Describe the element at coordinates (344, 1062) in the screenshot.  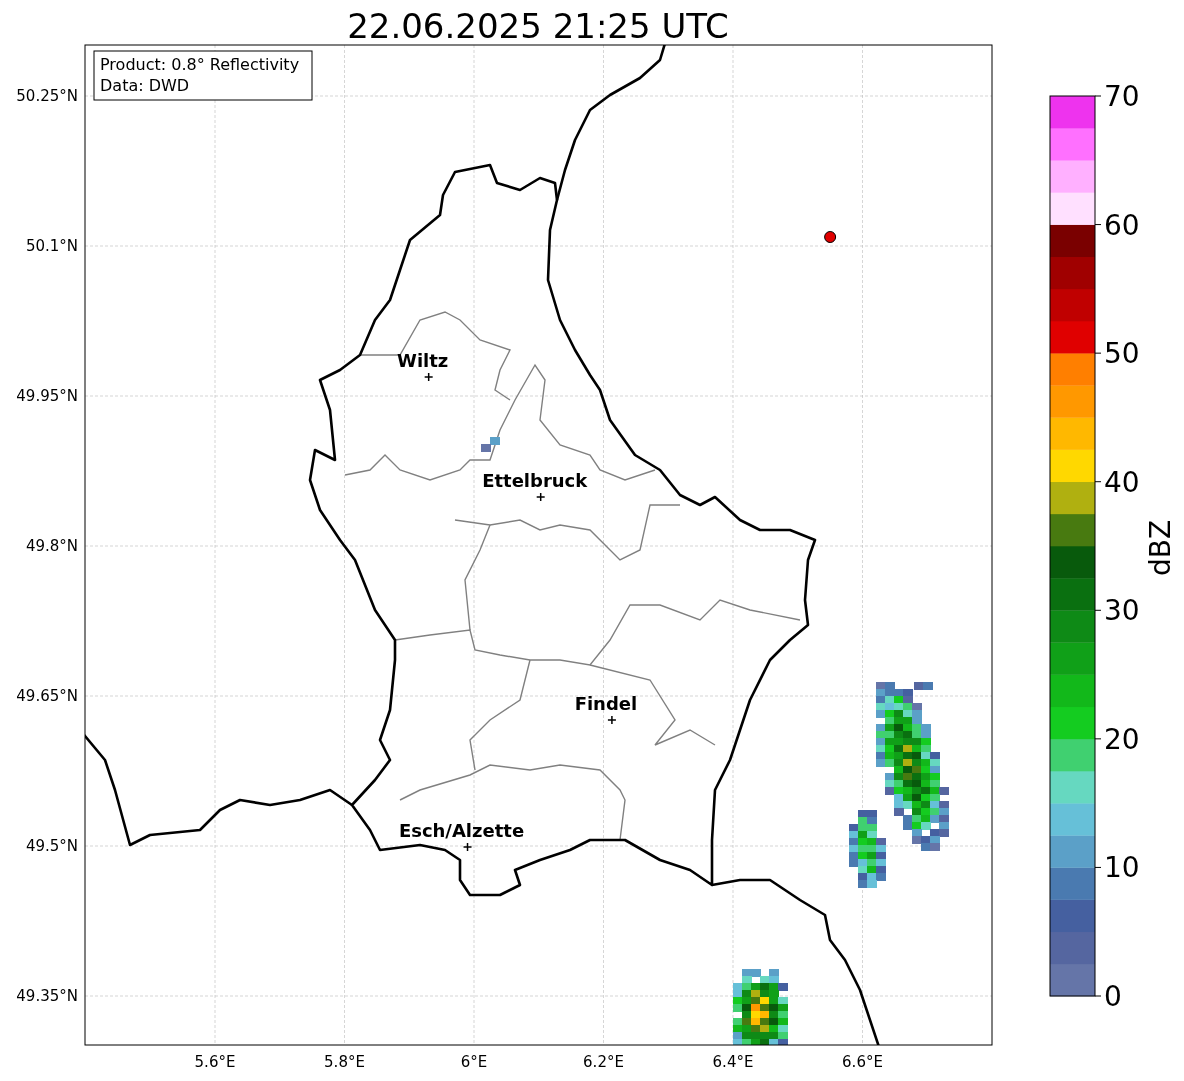
I see `axis-tick-label: 5.8°E` at that location.